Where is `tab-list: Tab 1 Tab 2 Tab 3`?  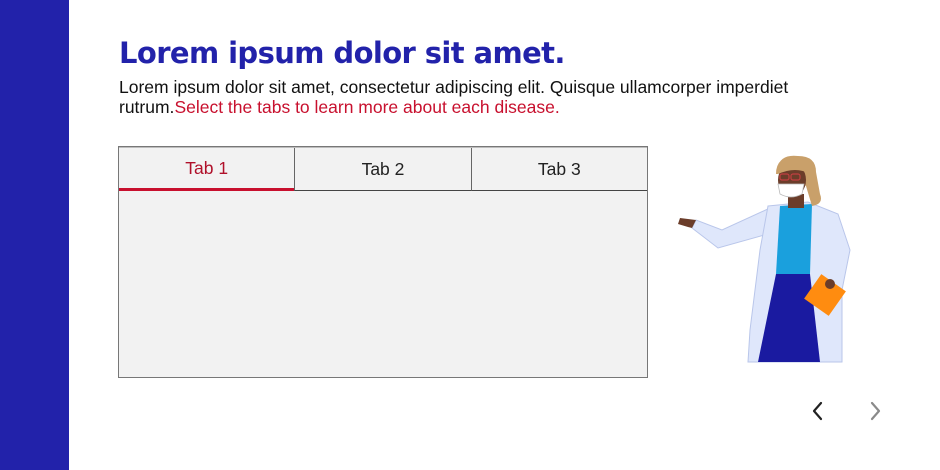 tab-list: Tab 1 Tab 2 Tab 3 is located at coordinates (383, 169).